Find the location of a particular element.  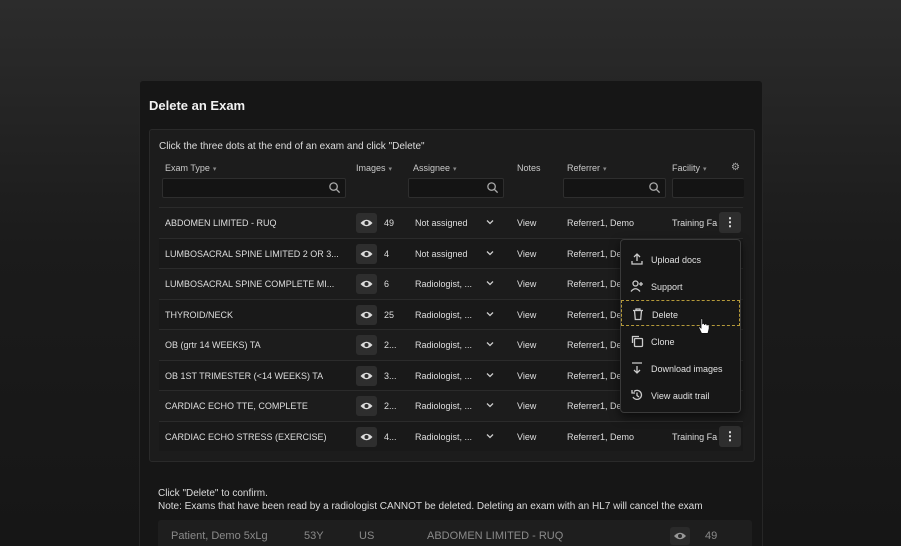

history-icon is located at coordinates (637, 395).